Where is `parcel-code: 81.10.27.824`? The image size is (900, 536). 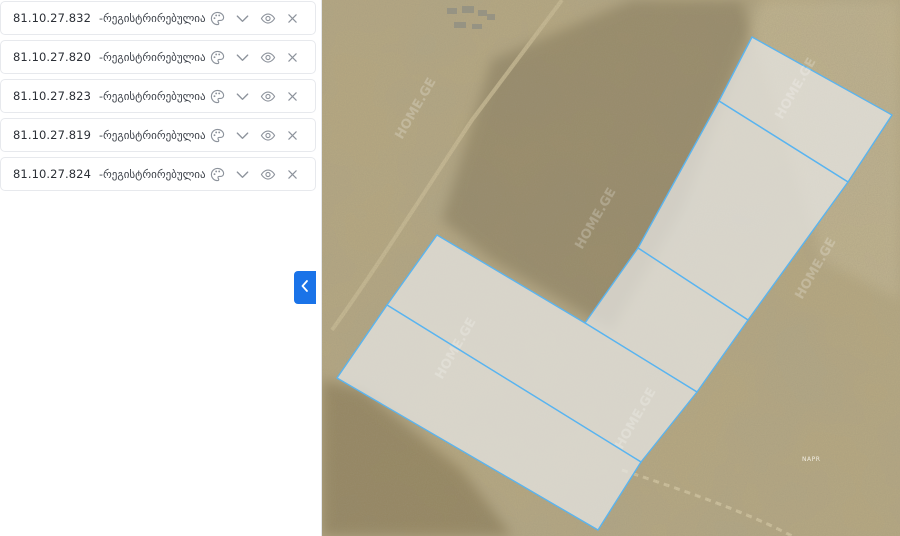 parcel-code: 81.10.27.824 is located at coordinates (52, 174).